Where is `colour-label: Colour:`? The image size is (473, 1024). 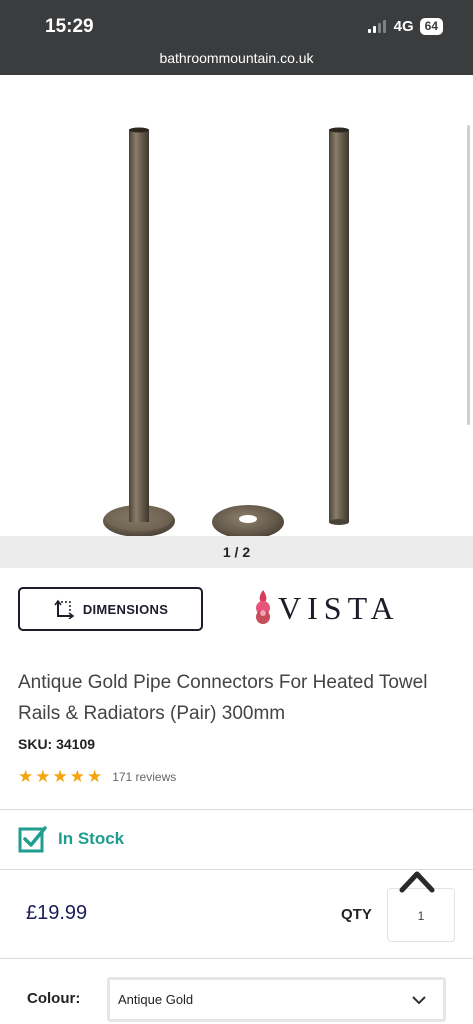 colour-label: Colour: is located at coordinates (54, 998).